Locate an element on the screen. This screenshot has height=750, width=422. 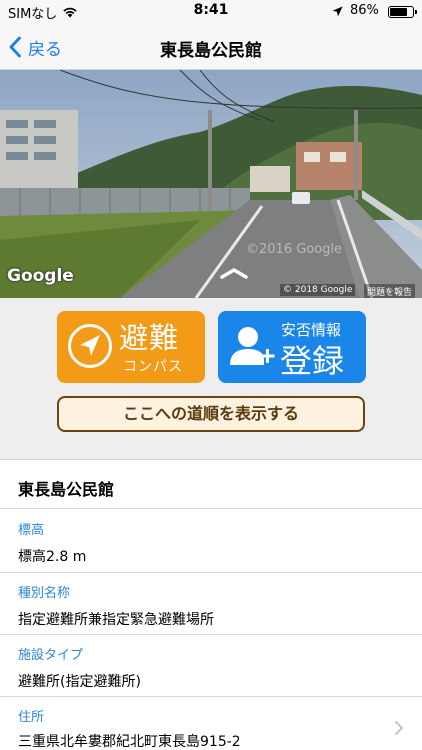
type-name-value: 指定避難所兼指定緊急避難場所 is located at coordinates (116, 620).